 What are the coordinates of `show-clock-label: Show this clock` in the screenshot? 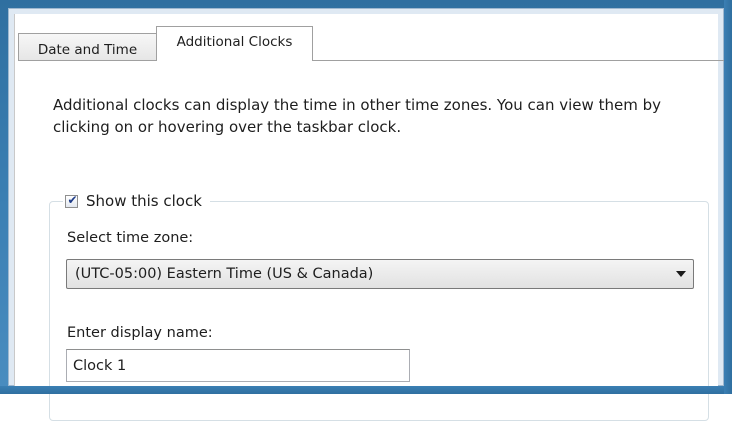 It's located at (144, 201).